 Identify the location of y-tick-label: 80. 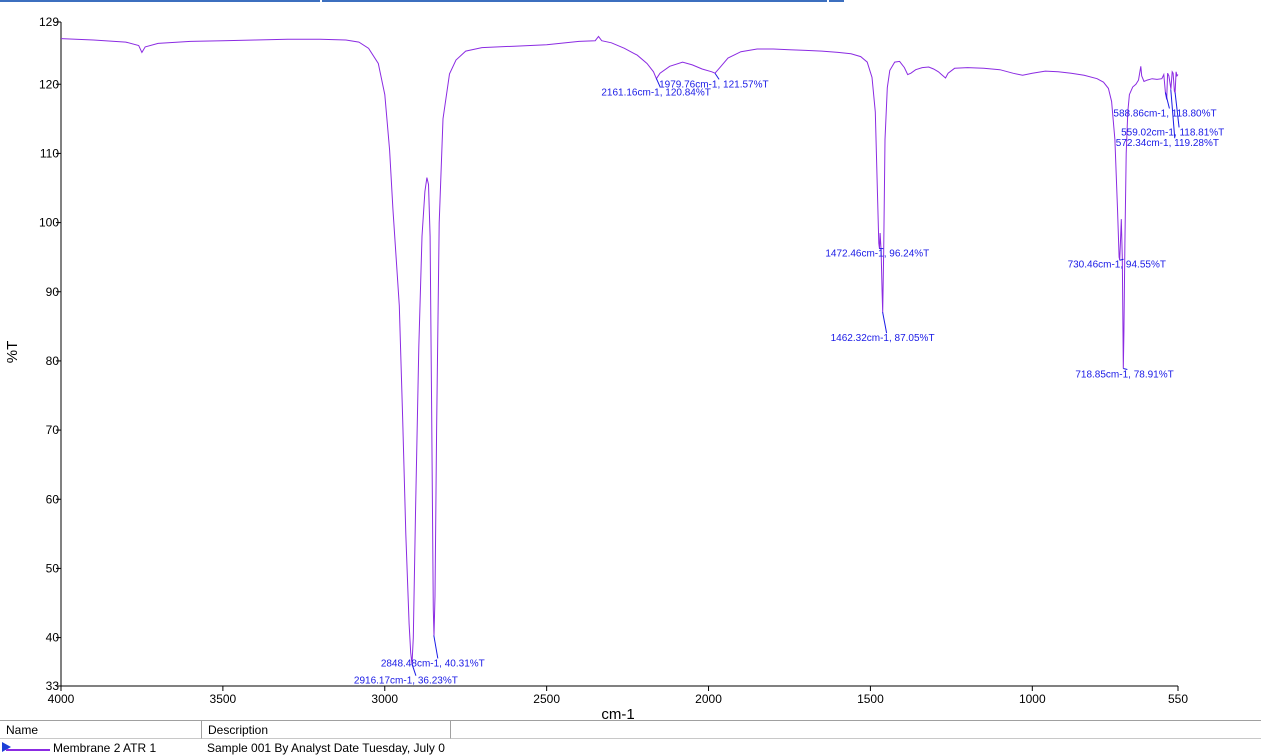
(53, 361).